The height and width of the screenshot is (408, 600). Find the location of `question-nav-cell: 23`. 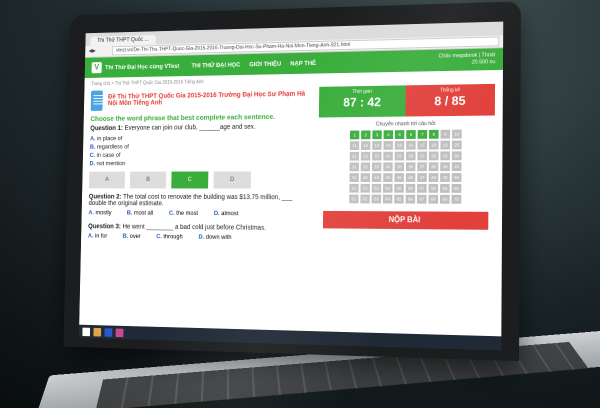

question-nav-cell: 23 is located at coordinates (377, 156).